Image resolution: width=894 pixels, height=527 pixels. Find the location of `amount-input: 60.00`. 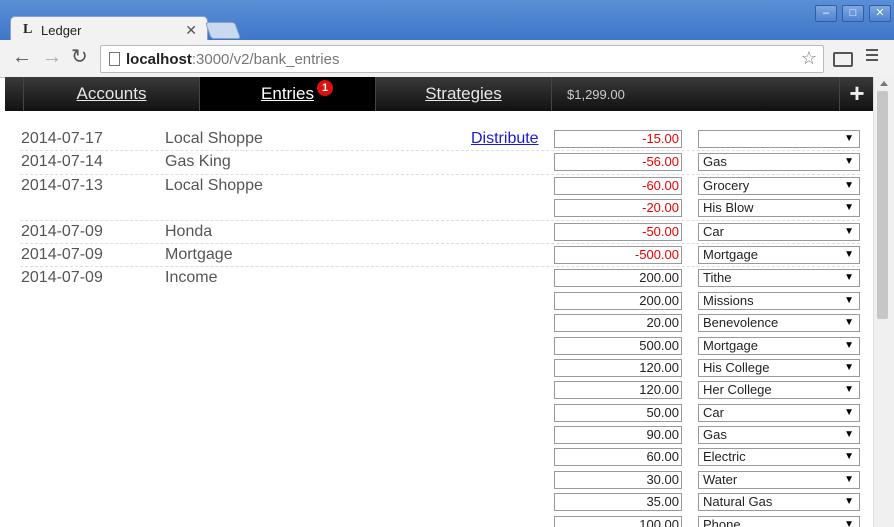

amount-input: 60.00 is located at coordinates (618, 457).